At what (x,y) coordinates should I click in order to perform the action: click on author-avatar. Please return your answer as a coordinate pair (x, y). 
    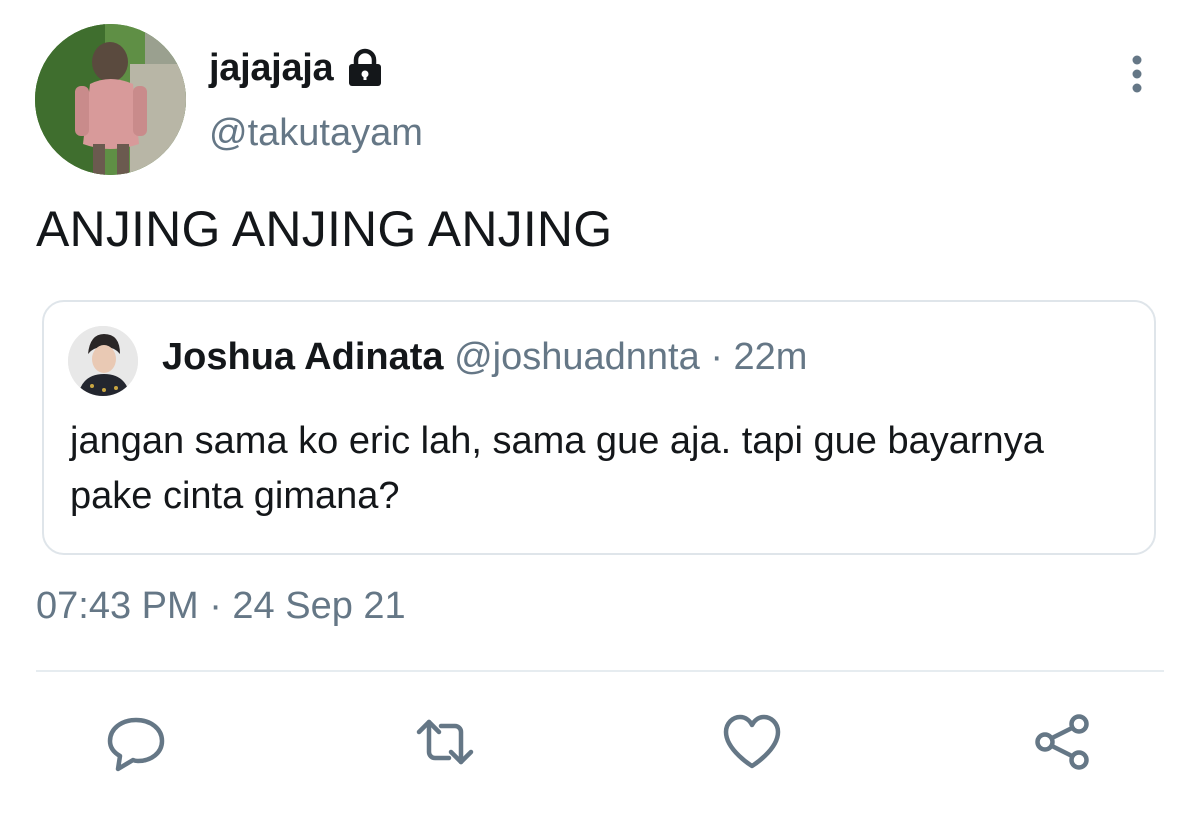
    Looking at the image, I should click on (110, 99).